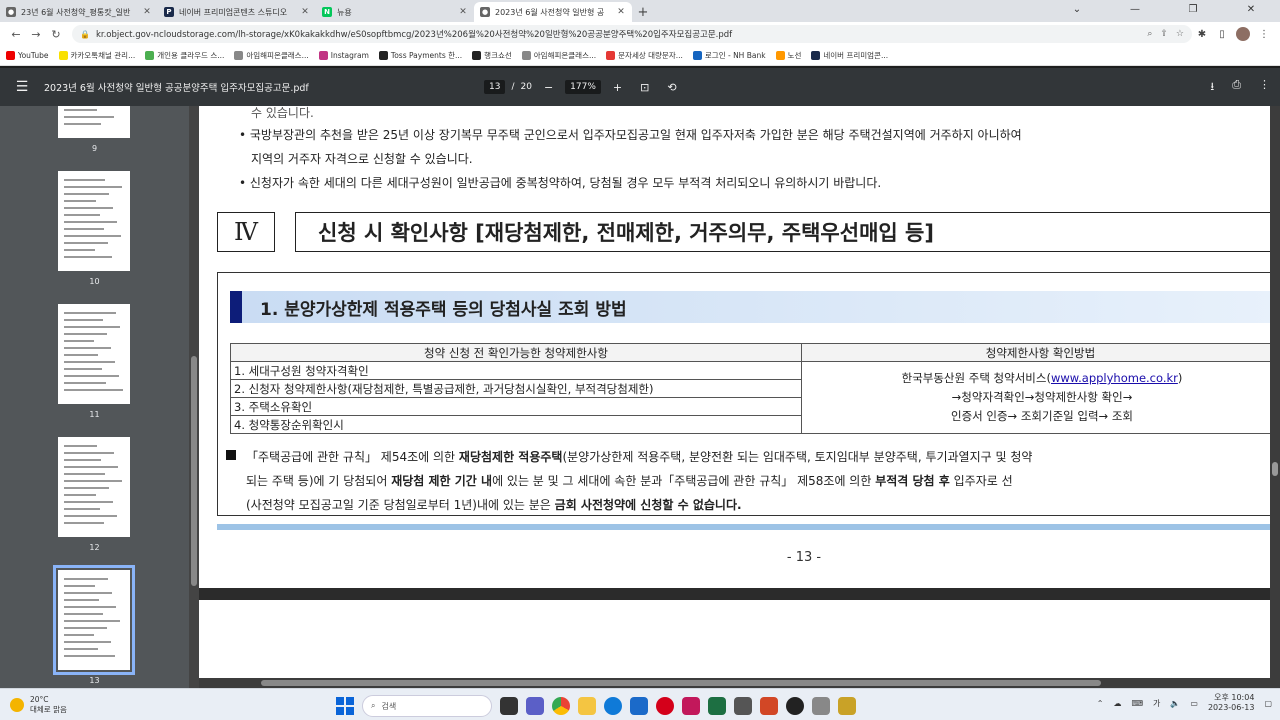 The image size is (1280, 720). Describe the element at coordinates (1275, 397) in the screenshot. I see `vertical-scrollbar` at that location.